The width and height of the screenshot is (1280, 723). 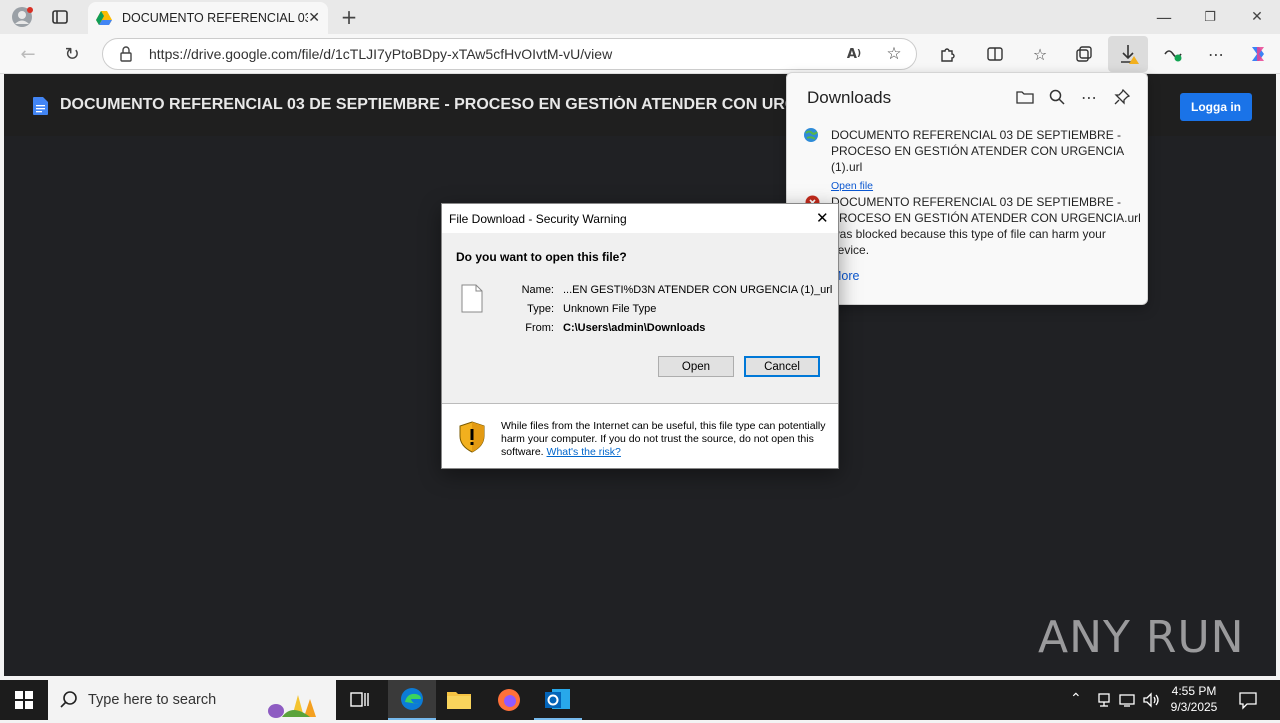 What do you see at coordinates (509, 702) in the screenshot?
I see `firefox-icon` at bounding box center [509, 702].